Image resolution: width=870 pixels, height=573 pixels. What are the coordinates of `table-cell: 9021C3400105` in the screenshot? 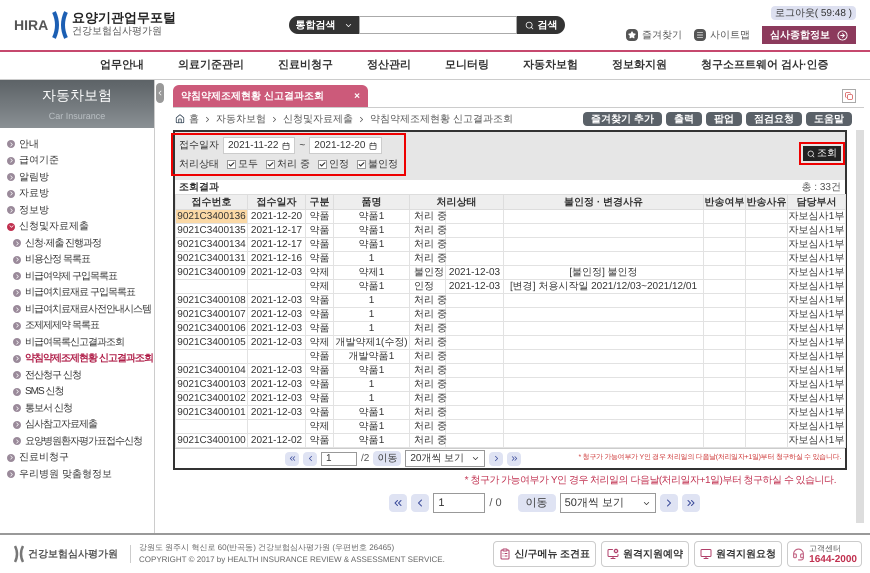 It's located at (212, 343).